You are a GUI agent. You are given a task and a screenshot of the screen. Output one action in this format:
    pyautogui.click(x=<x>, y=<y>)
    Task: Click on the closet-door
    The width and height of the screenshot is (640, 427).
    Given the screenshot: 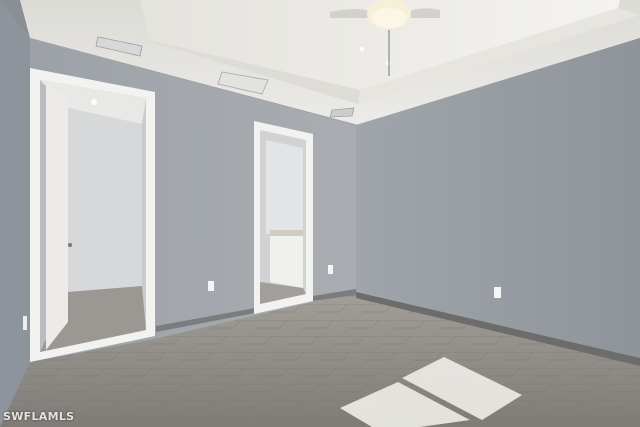 What is the action you would take?
    pyautogui.click(x=57, y=218)
    